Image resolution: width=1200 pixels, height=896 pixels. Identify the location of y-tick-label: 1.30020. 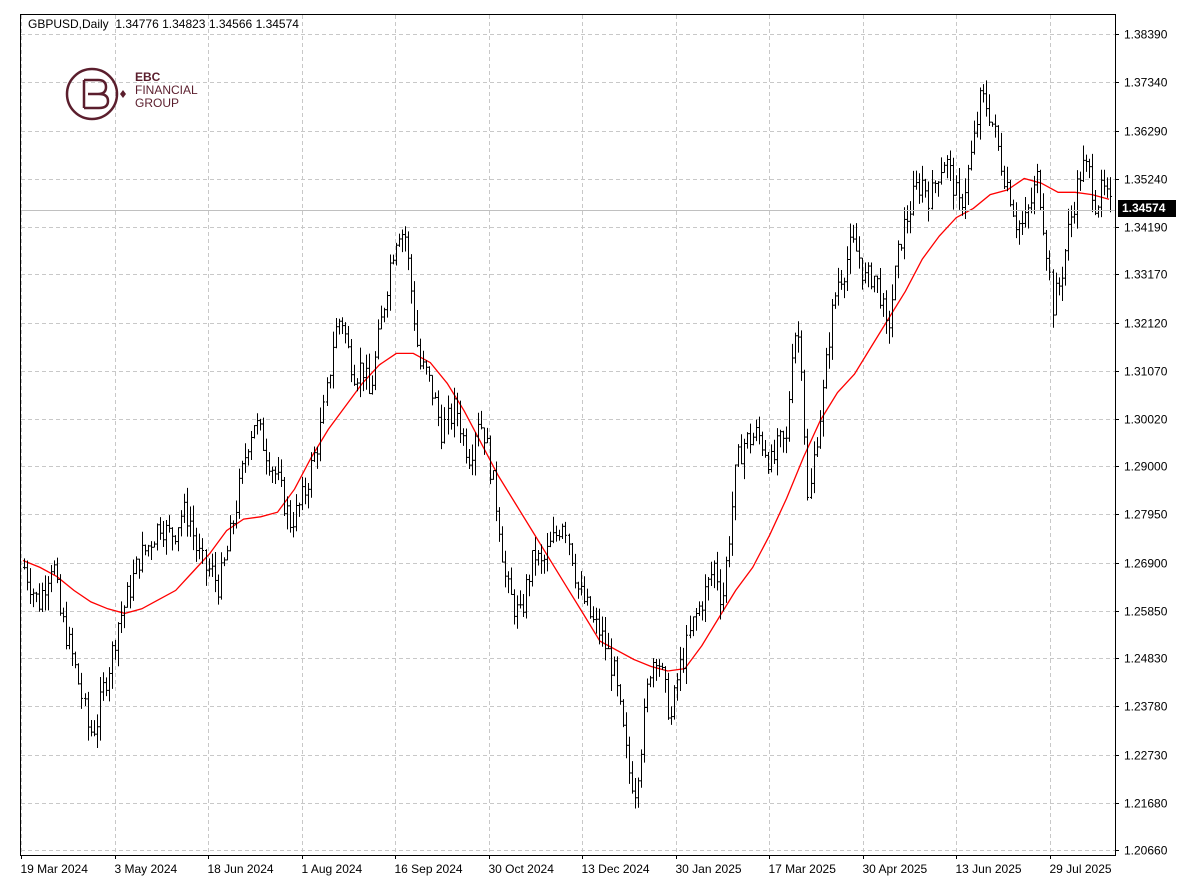
(1146, 420).